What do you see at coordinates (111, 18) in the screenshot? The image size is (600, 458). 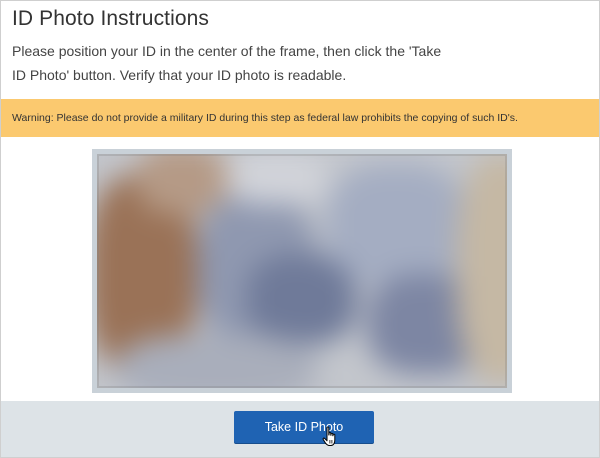 I see `page-title: ID Photo Instructions` at bounding box center [111, 18].